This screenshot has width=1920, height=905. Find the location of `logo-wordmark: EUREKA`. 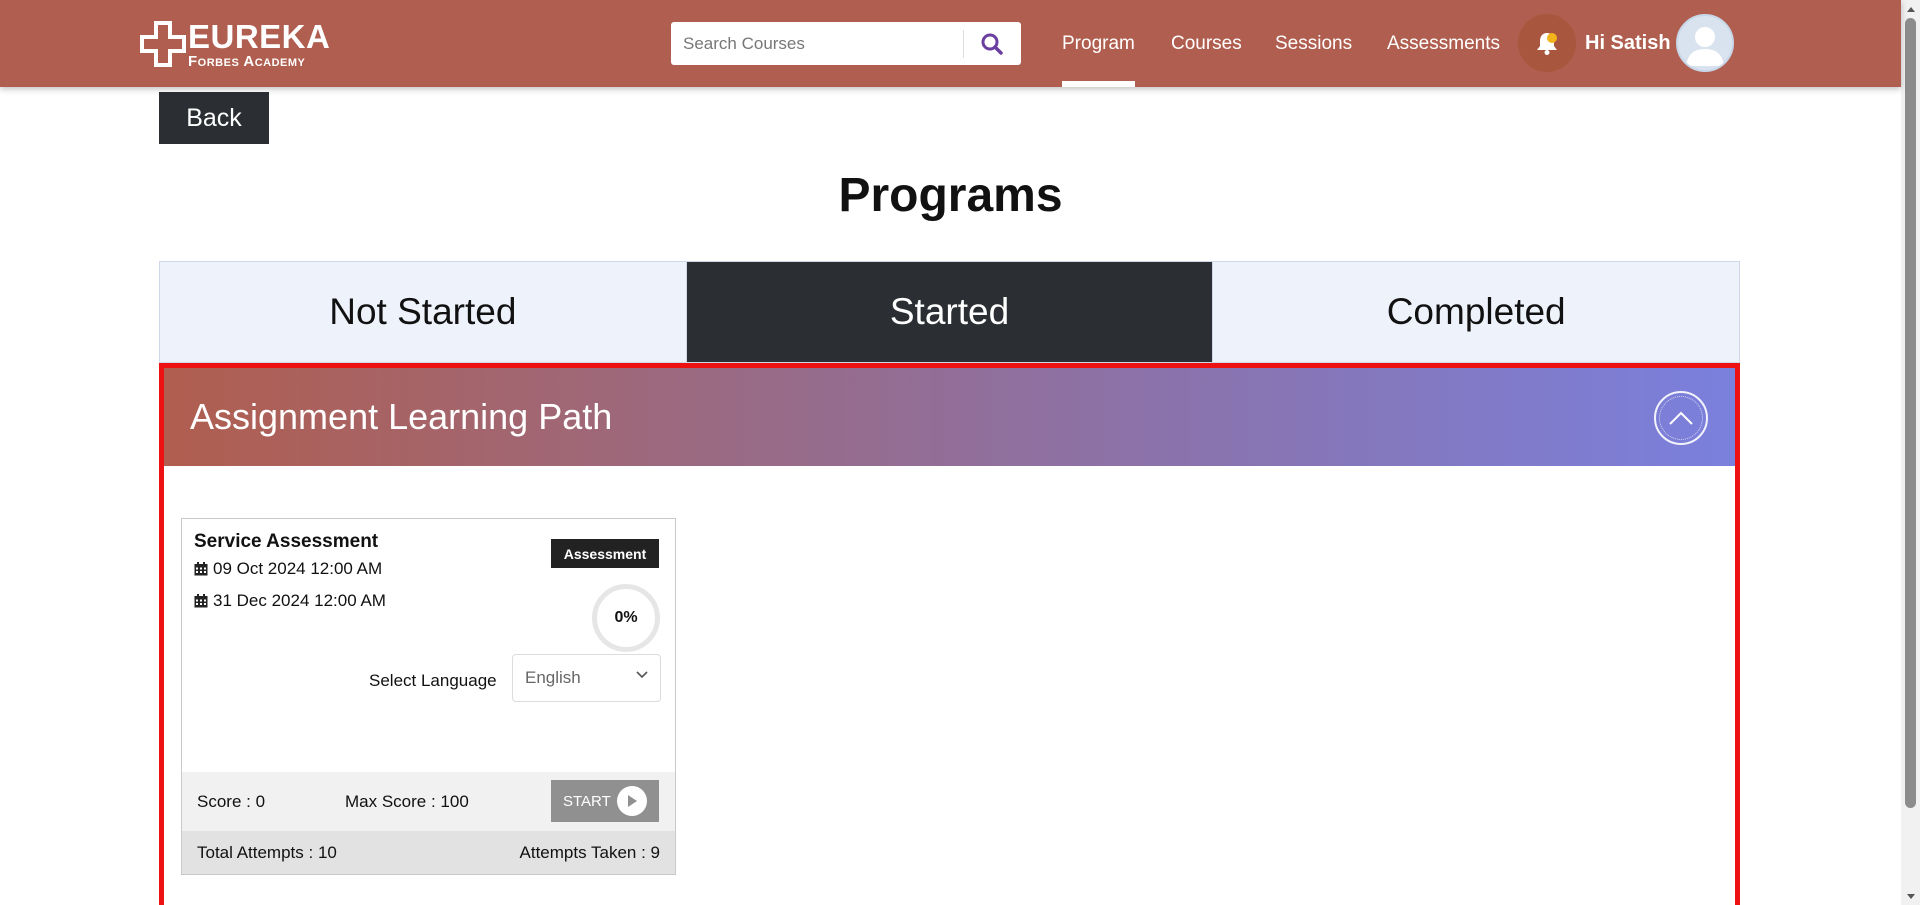

logo-wordmark: EUREKA is located at coordinates (259, 36).